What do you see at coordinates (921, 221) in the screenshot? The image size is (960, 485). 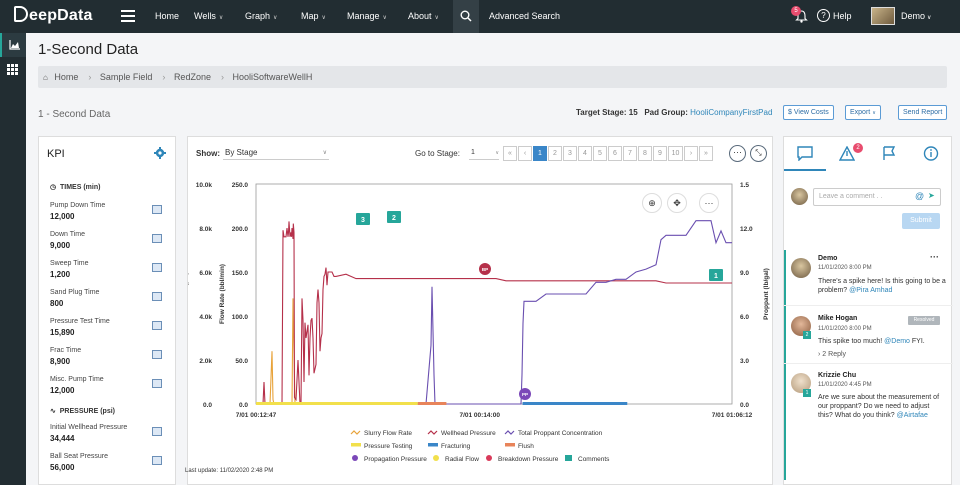 I see `submit-button: Submit` at bounding box center [921, 221].